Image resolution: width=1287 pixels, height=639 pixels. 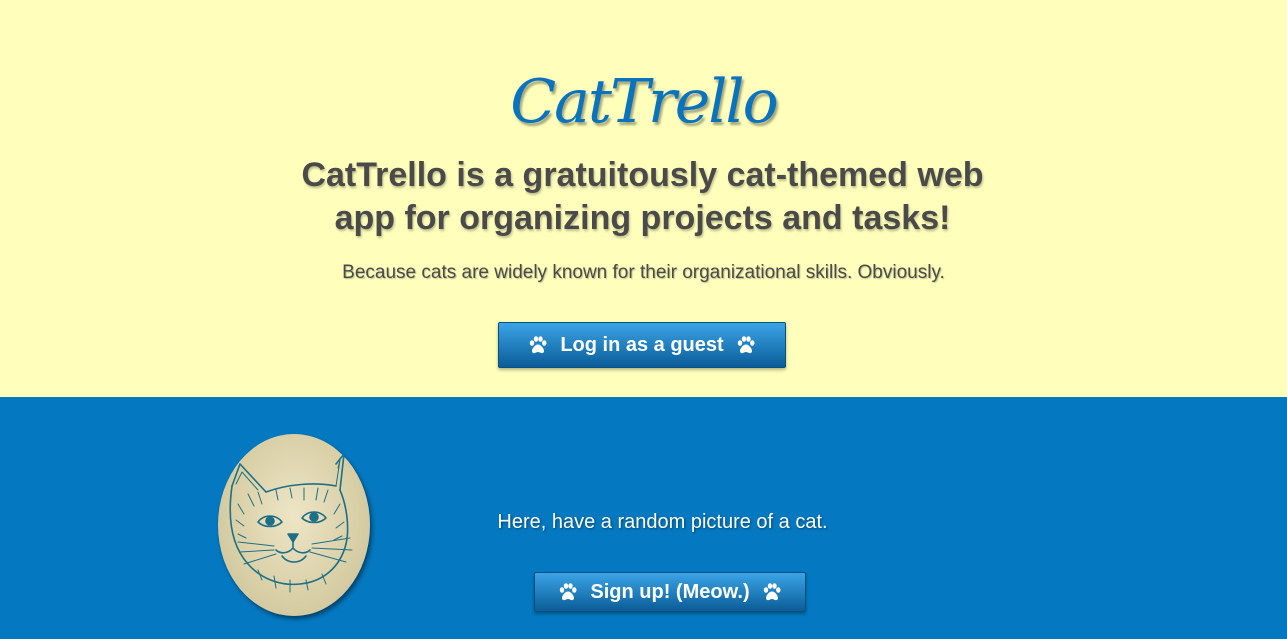 What do you see at coordinates (294, 525) in the screenshot?
I see `cat-sketch-image` at bounding box center [294, 525].